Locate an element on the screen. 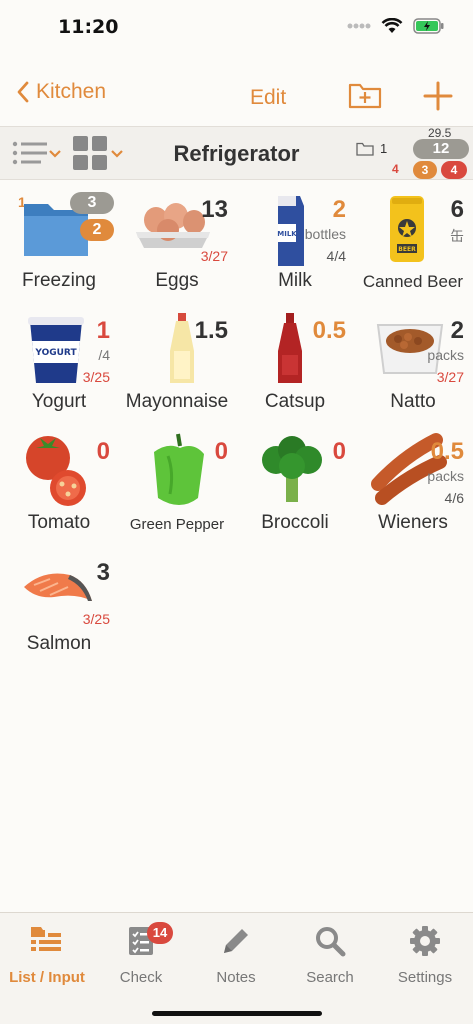 Image resolution: width=473 pixels, height=1024 pixels. add-item-button is located at coordinates (438, 98).